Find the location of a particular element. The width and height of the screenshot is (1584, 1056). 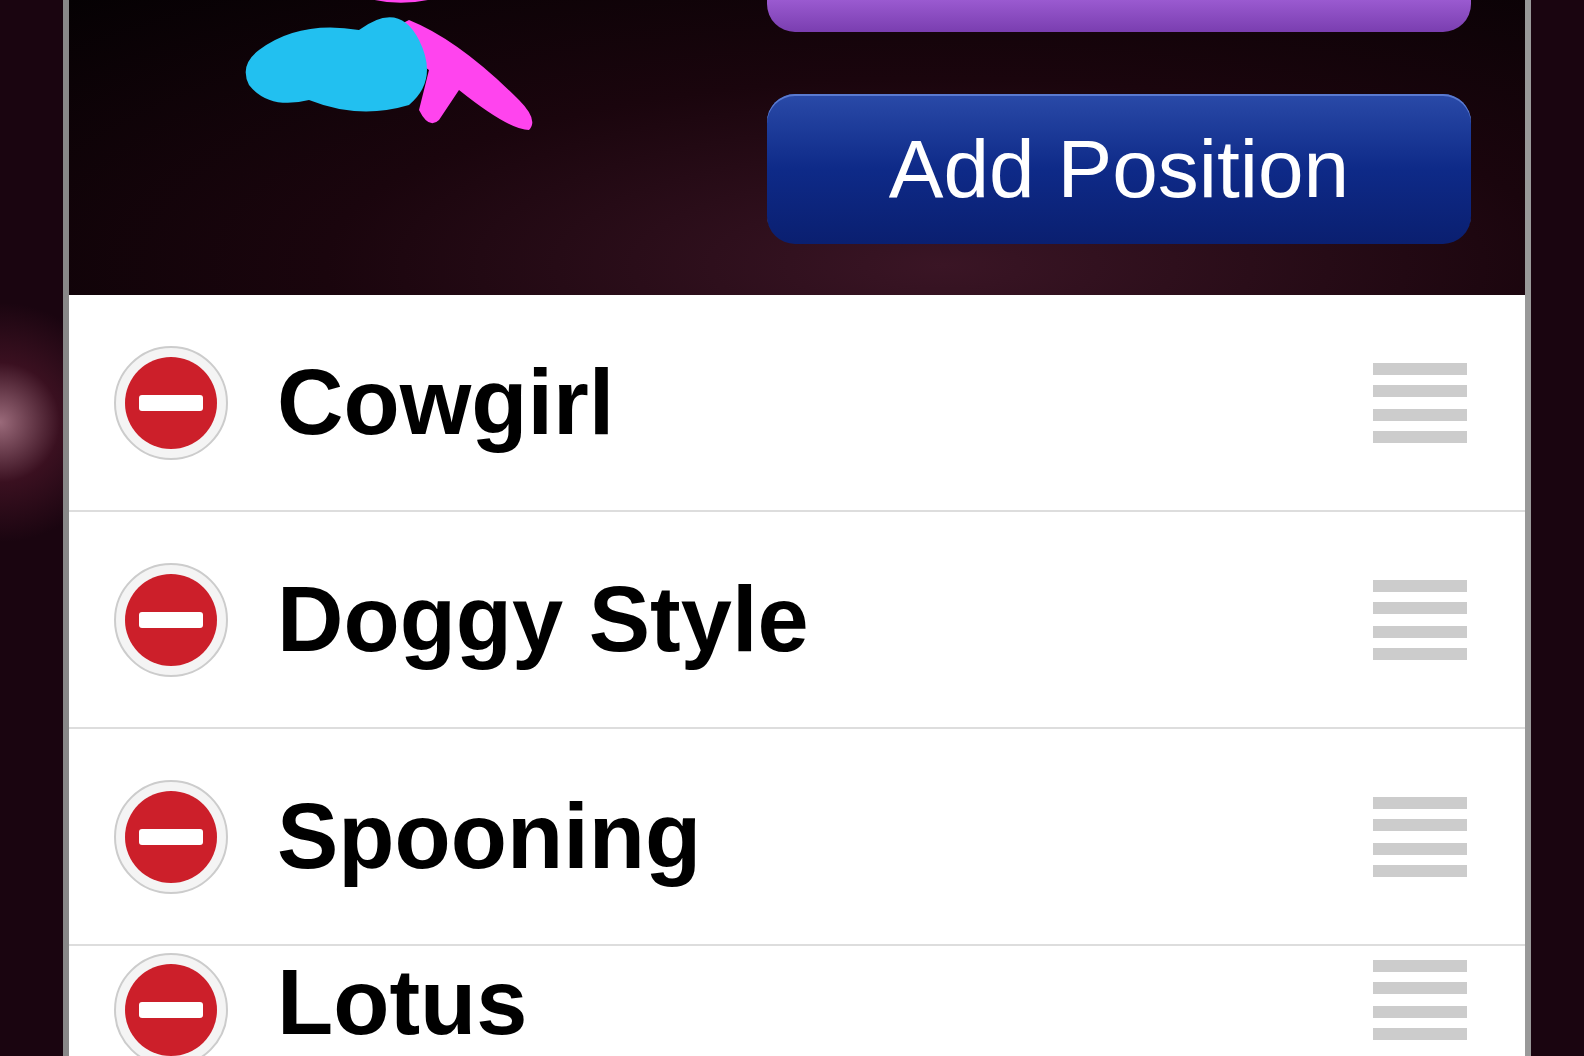

button is located at coordinates (1119, 16).